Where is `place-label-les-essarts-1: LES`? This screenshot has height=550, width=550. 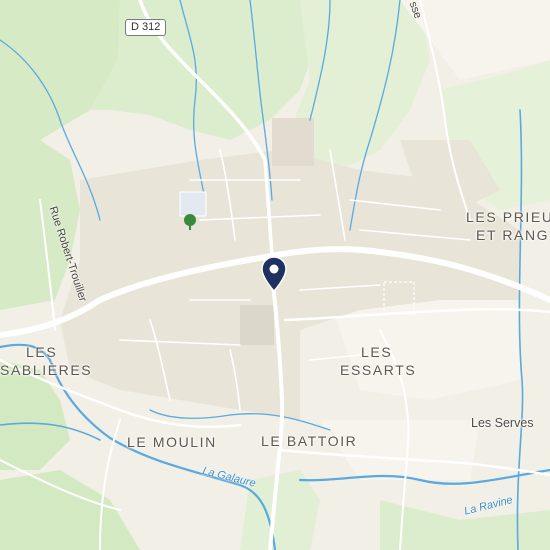 place-label-les-essarts-1: LES is located at coordinates (376, 352).